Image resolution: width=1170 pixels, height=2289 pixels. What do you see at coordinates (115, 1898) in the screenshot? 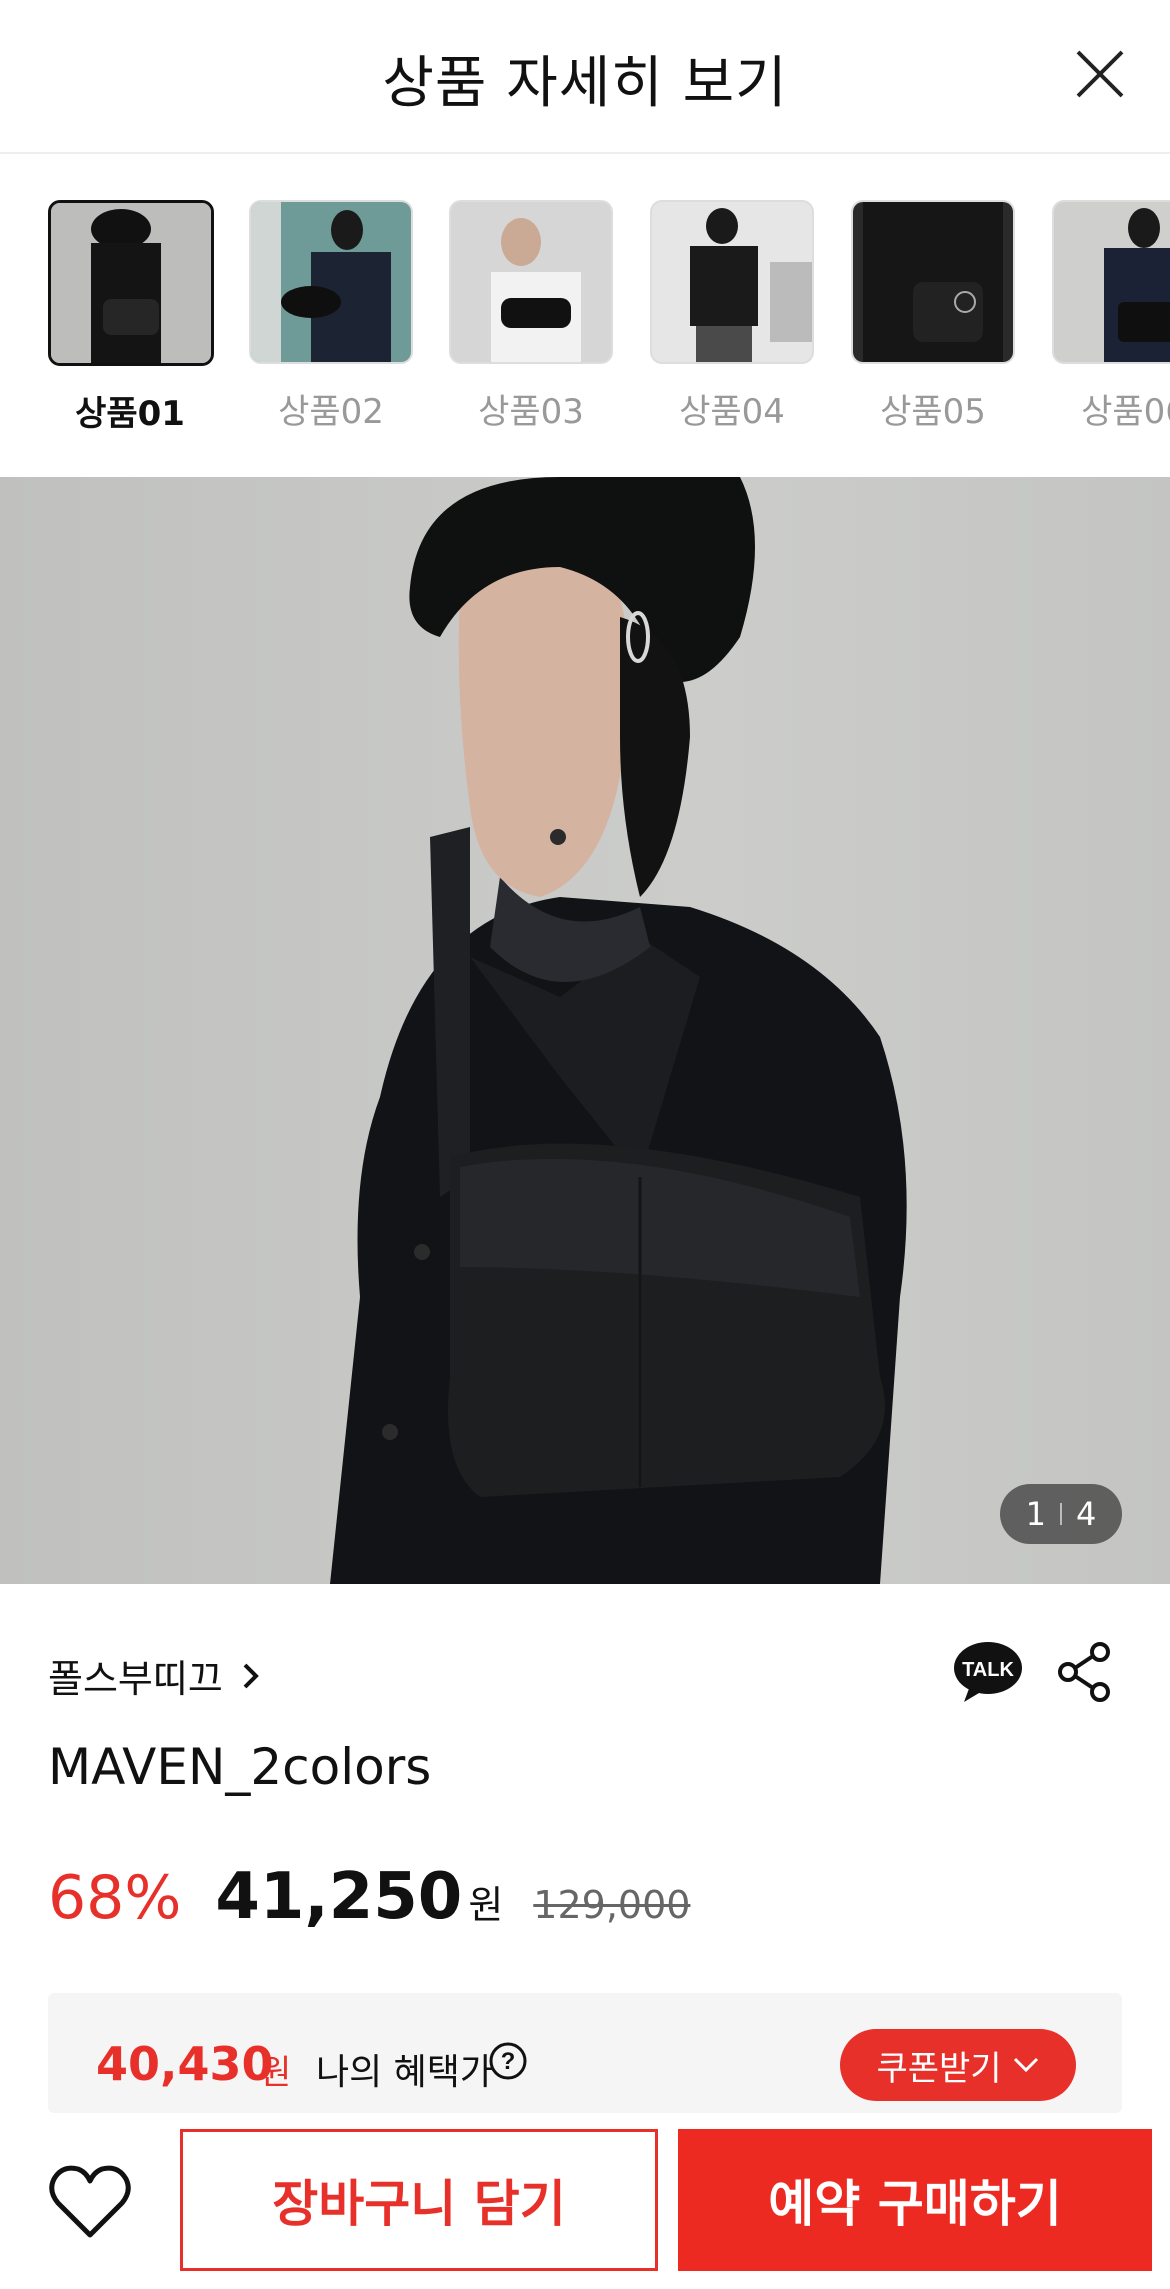
I see `discount-rate: 68%` at bounding box center [115, 1898].